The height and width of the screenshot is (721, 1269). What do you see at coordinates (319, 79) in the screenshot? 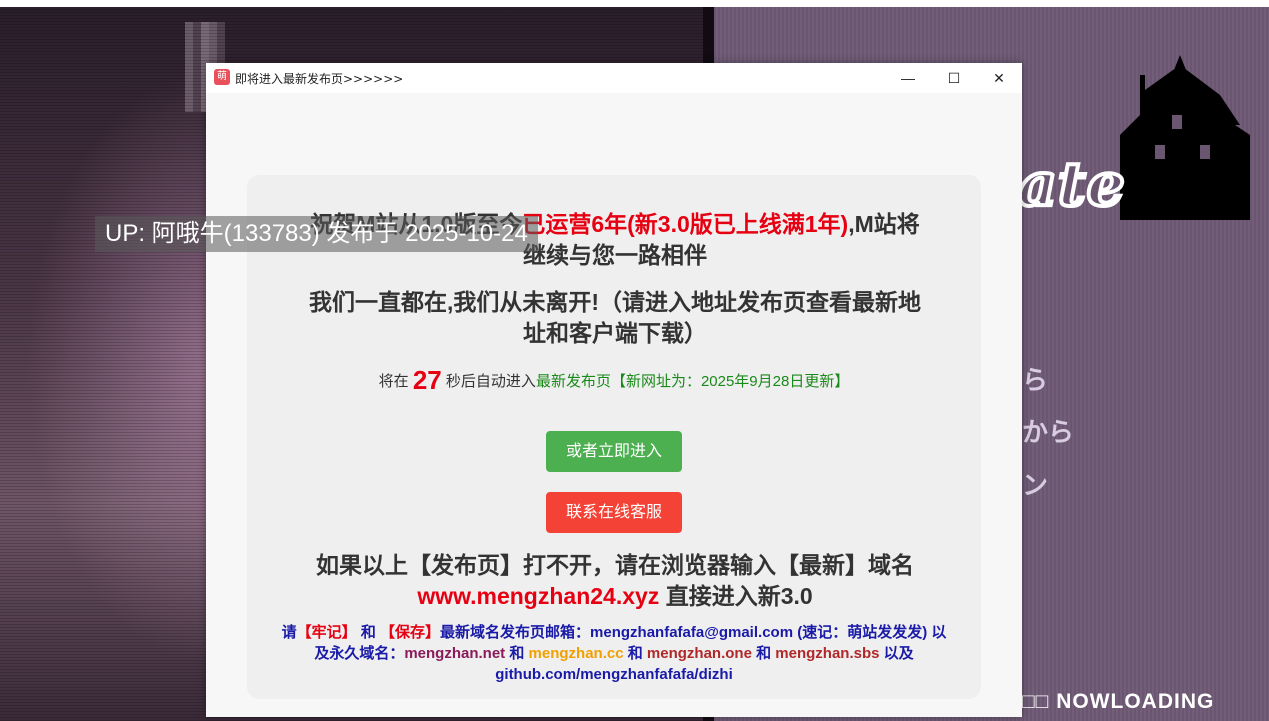
I see `window-title: 即将进入最新发布页>>>>>>` at bounding box center [319, 79].